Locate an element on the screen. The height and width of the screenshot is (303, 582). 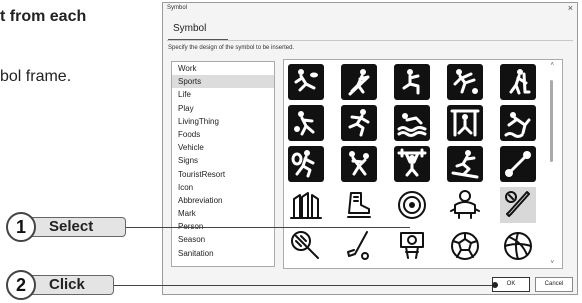
golf-swing-tile-icon is located at coordinates (359, 82).